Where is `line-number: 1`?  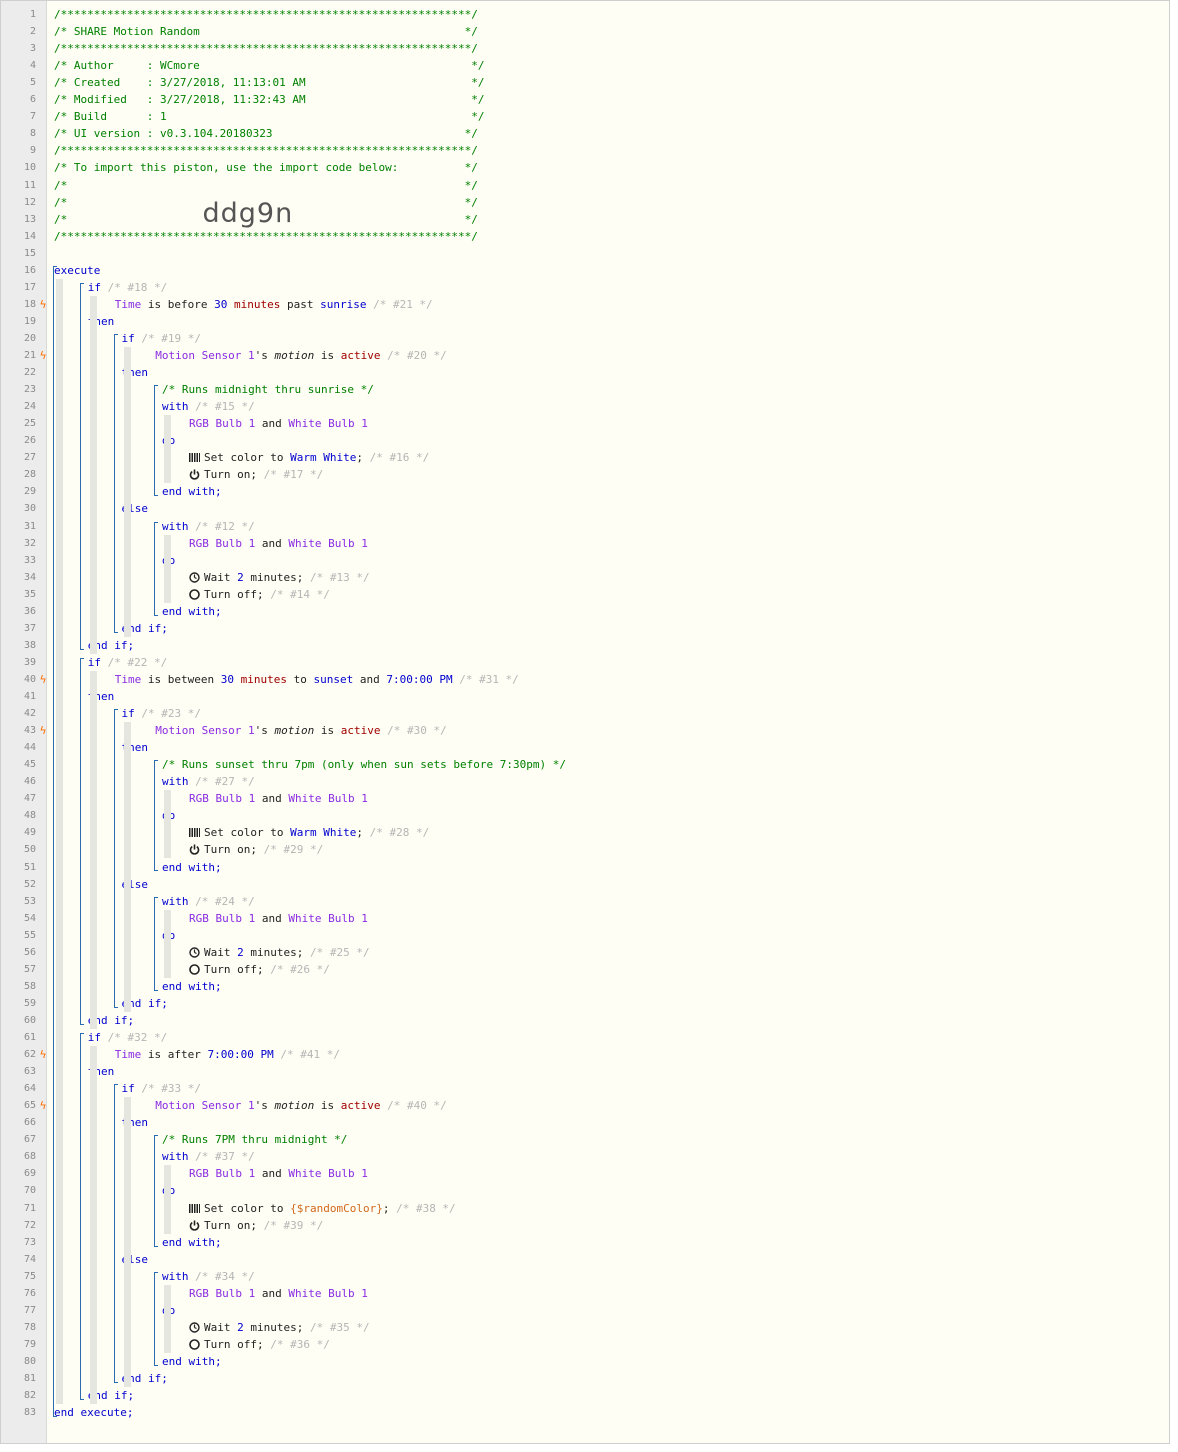
line-number: 1 is located at coordinates (32, 14).